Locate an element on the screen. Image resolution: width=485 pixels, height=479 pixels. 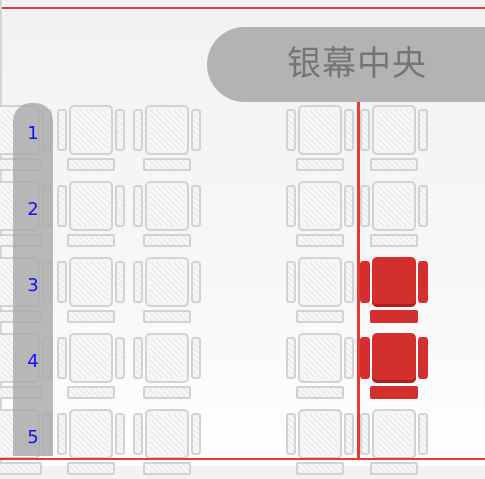
screen-center-label: 银幕中央 is located at coordinates (346, 64).